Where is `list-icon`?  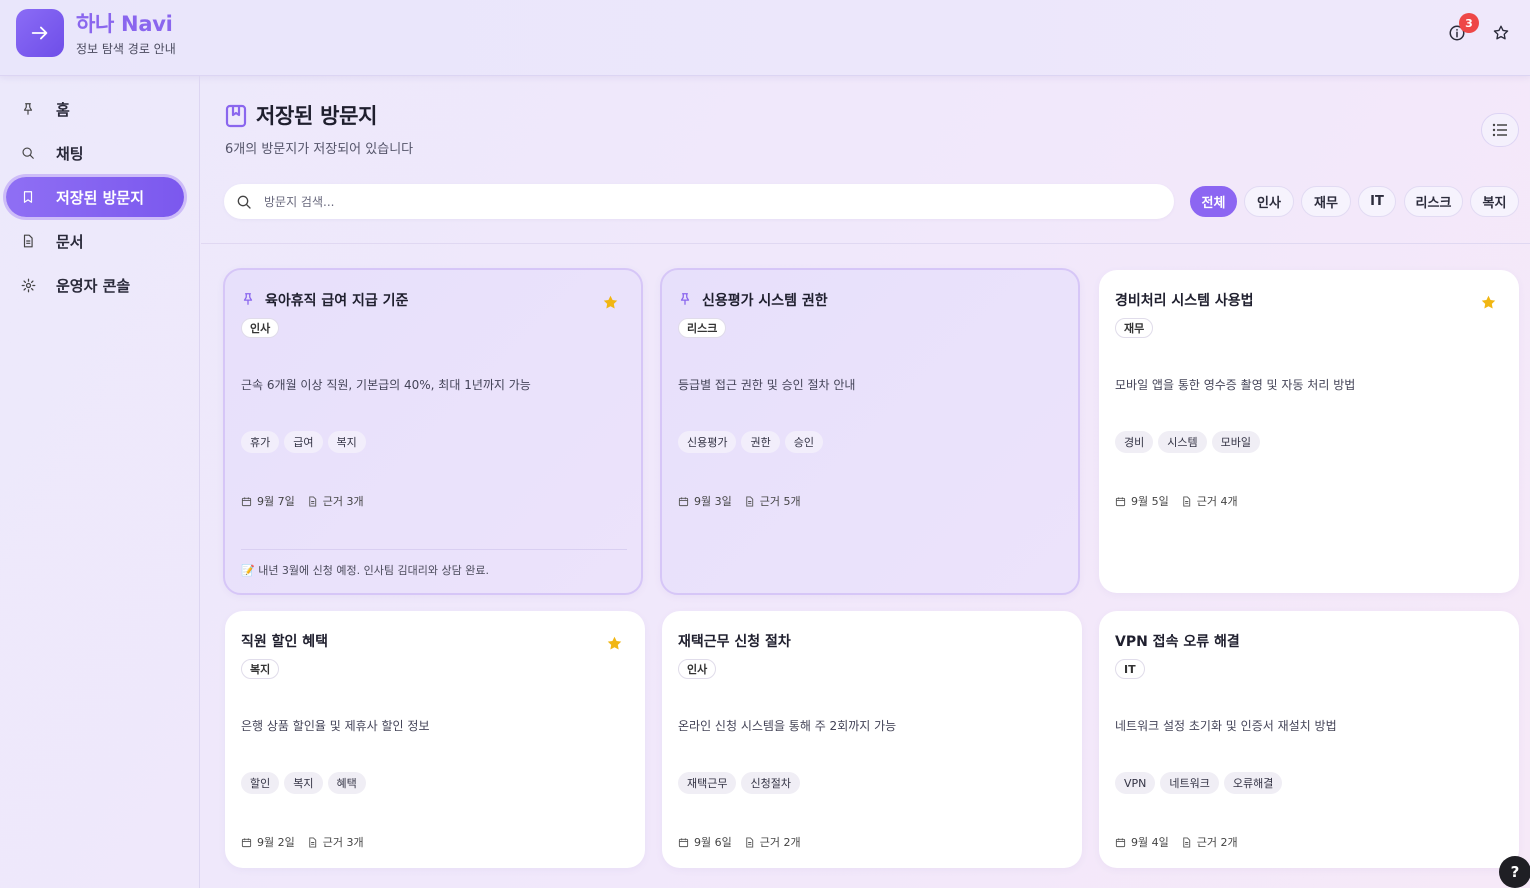 list-icon is located at coordinates (1499, 130).